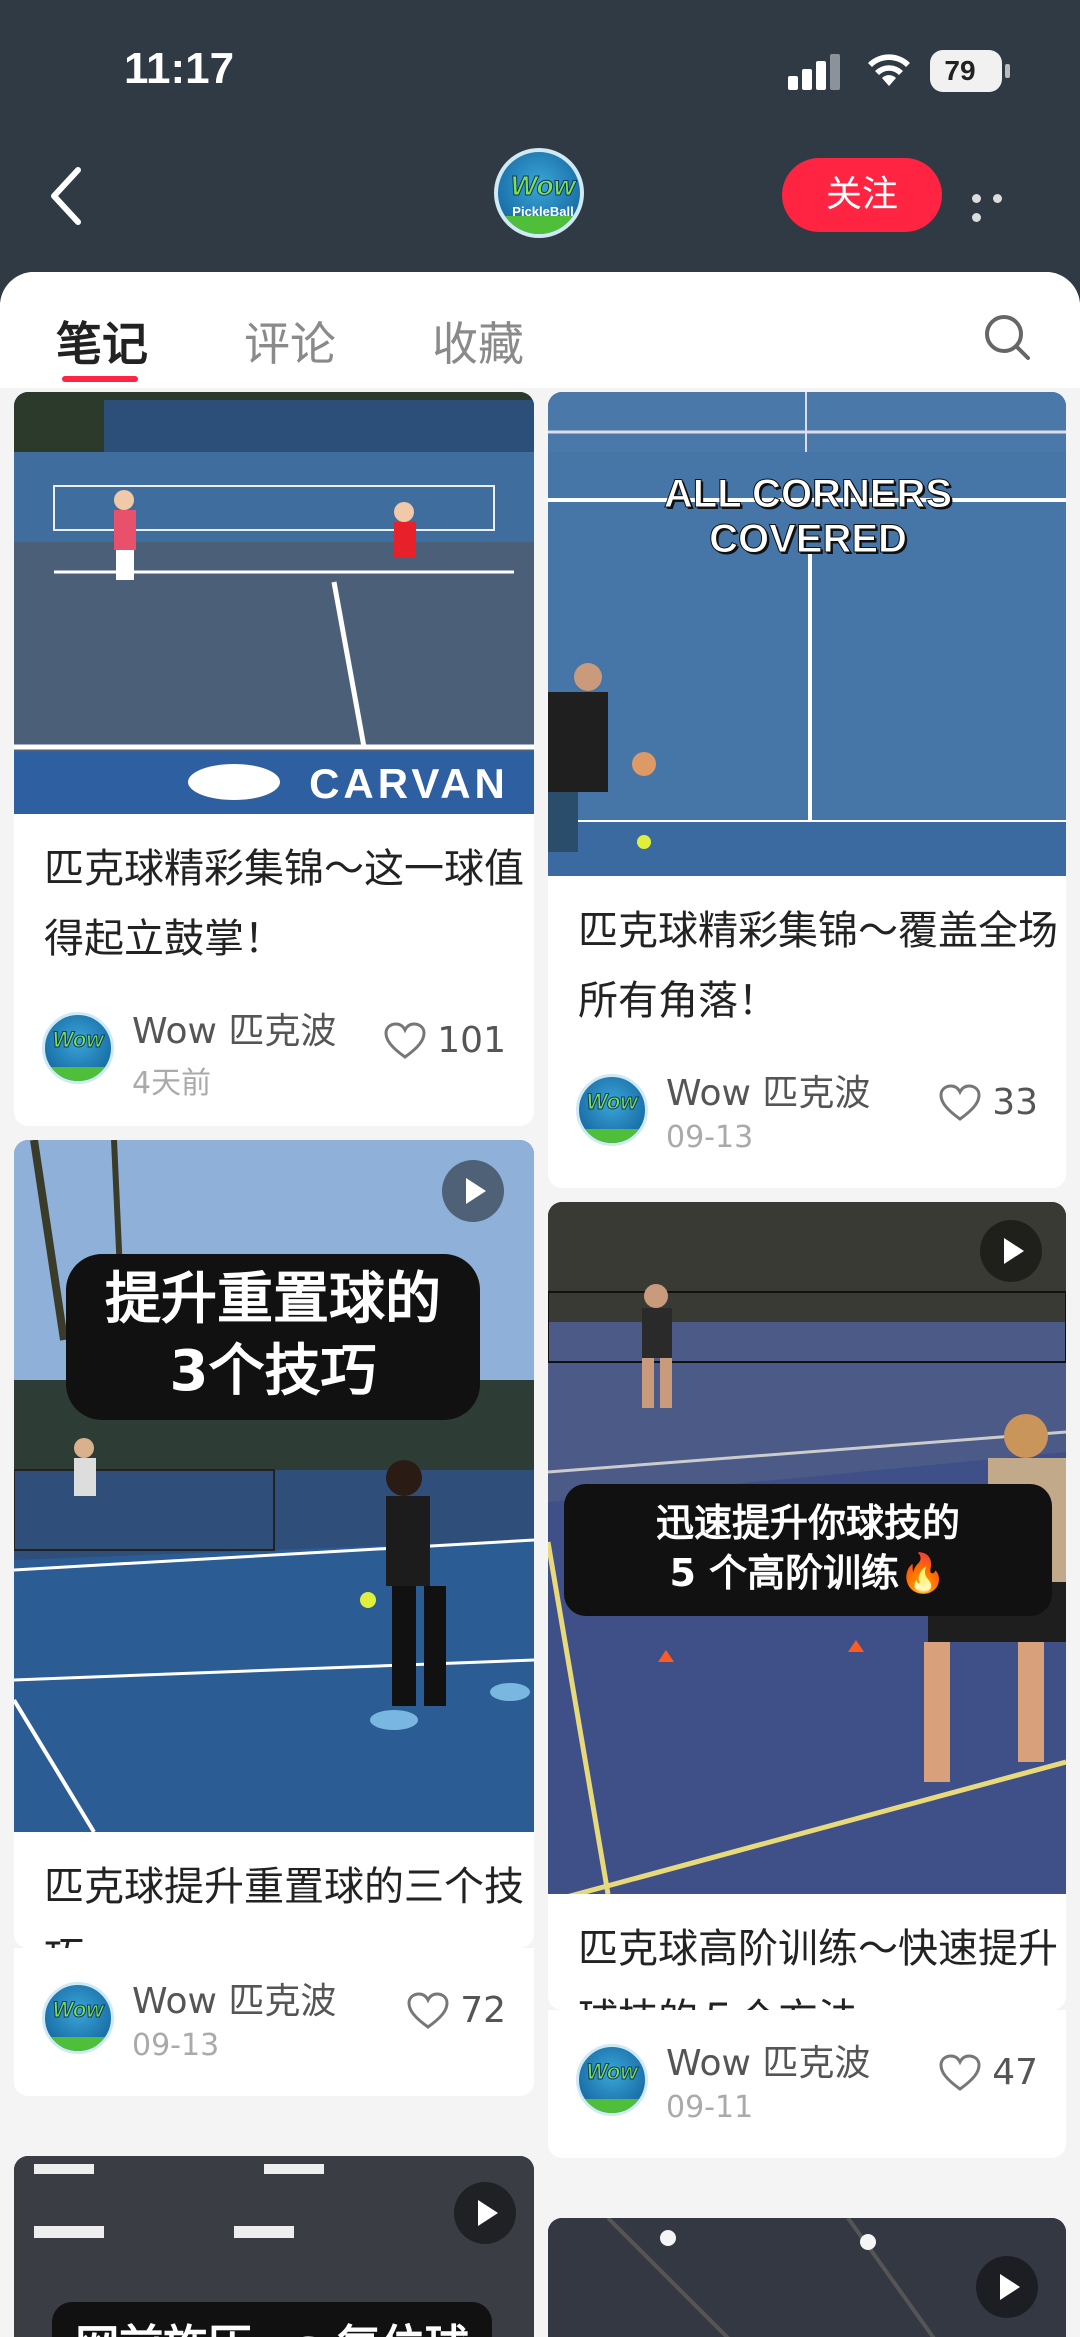 Image resolution: width=1080 pixels, height=2337 pixels. I want to click on note-title: 匹克球精彩集锦～覆盖全场所有角落！, so click(818, 966).